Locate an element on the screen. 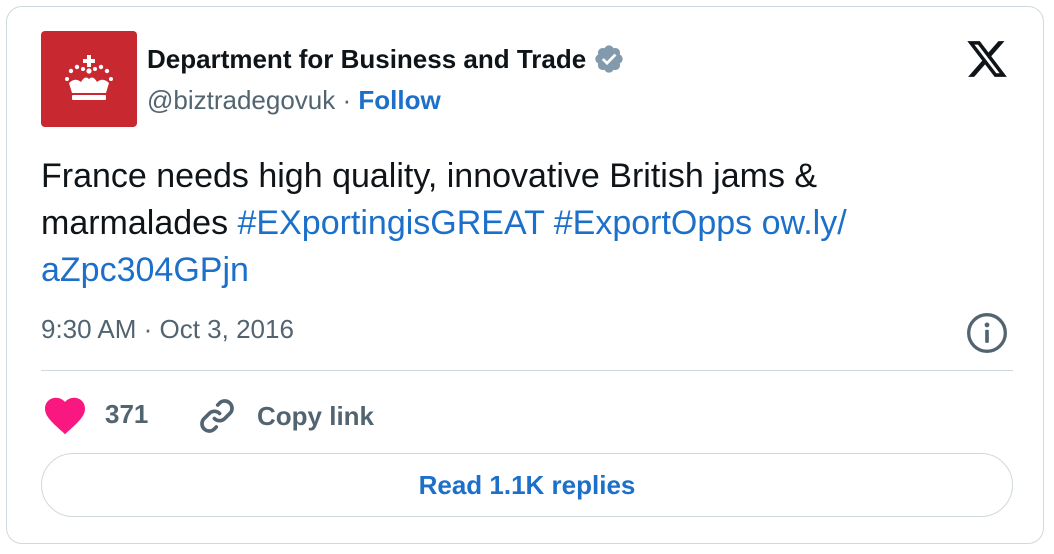  verified-badge-icon is located at coordinates (609, 59).